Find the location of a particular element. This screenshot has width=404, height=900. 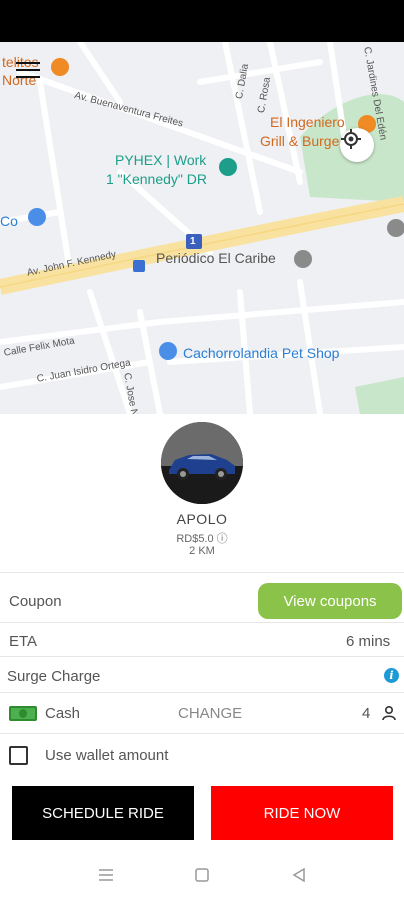

poi-pin-castelitos-icon is located at coordinates (60, 67).